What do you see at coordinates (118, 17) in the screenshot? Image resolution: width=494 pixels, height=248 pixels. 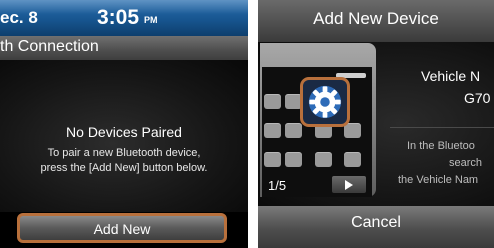 I see `status-time: 3:05` at bounding box center [118, 17].